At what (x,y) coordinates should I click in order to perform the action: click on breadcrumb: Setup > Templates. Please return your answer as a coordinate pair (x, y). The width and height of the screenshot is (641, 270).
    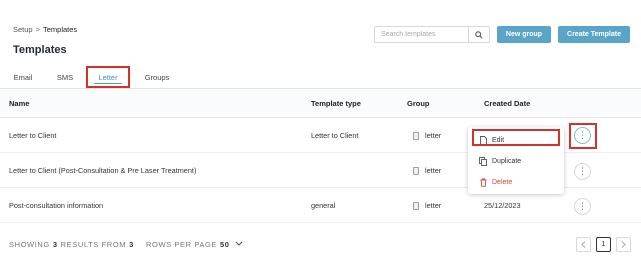
    Looking at the image, I should click on (45, 29).